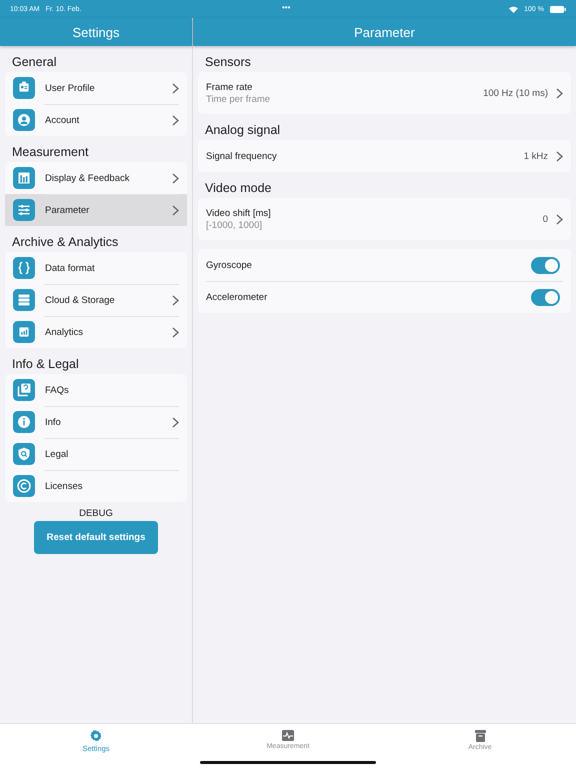 The image size is (576, 768). What do you see at coordinates (45, 364) in the screenshot?
I see `section-heading: Info & Legal` at bounding box center [45, 364].